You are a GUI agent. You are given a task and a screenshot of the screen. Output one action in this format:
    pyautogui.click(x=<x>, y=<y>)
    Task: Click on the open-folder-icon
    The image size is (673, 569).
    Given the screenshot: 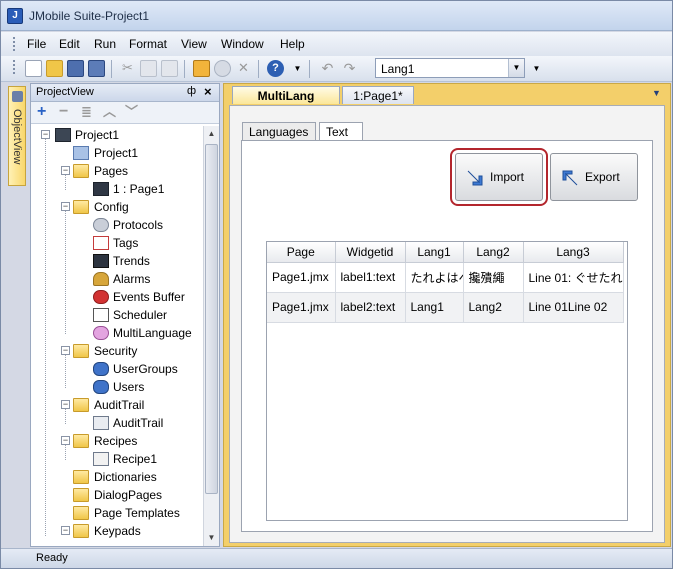 What is the action you would take?
    pyautogui.click(x=54, y=68)
    